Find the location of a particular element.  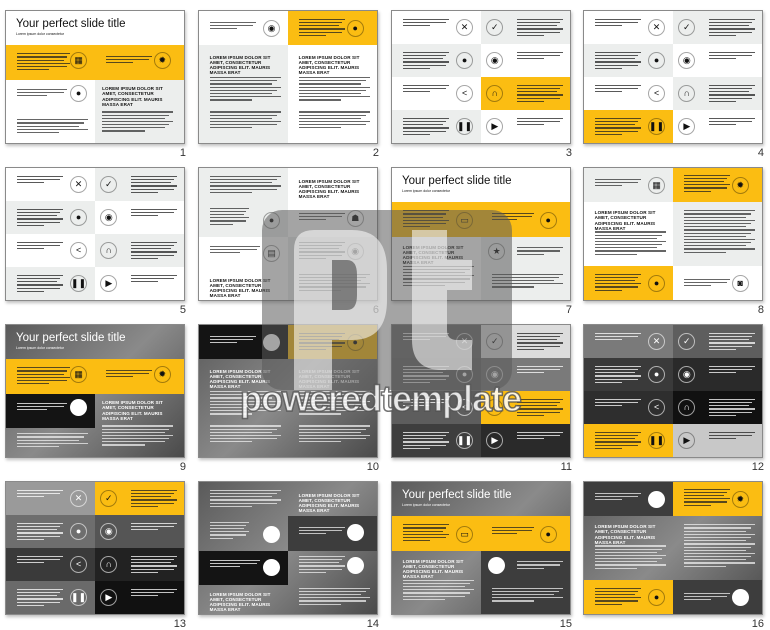

slide-thumbnail: ✕ ✓ ● ◉ < ∩ ❚❚ ▶ 12 is located at coordinates (674, 393).